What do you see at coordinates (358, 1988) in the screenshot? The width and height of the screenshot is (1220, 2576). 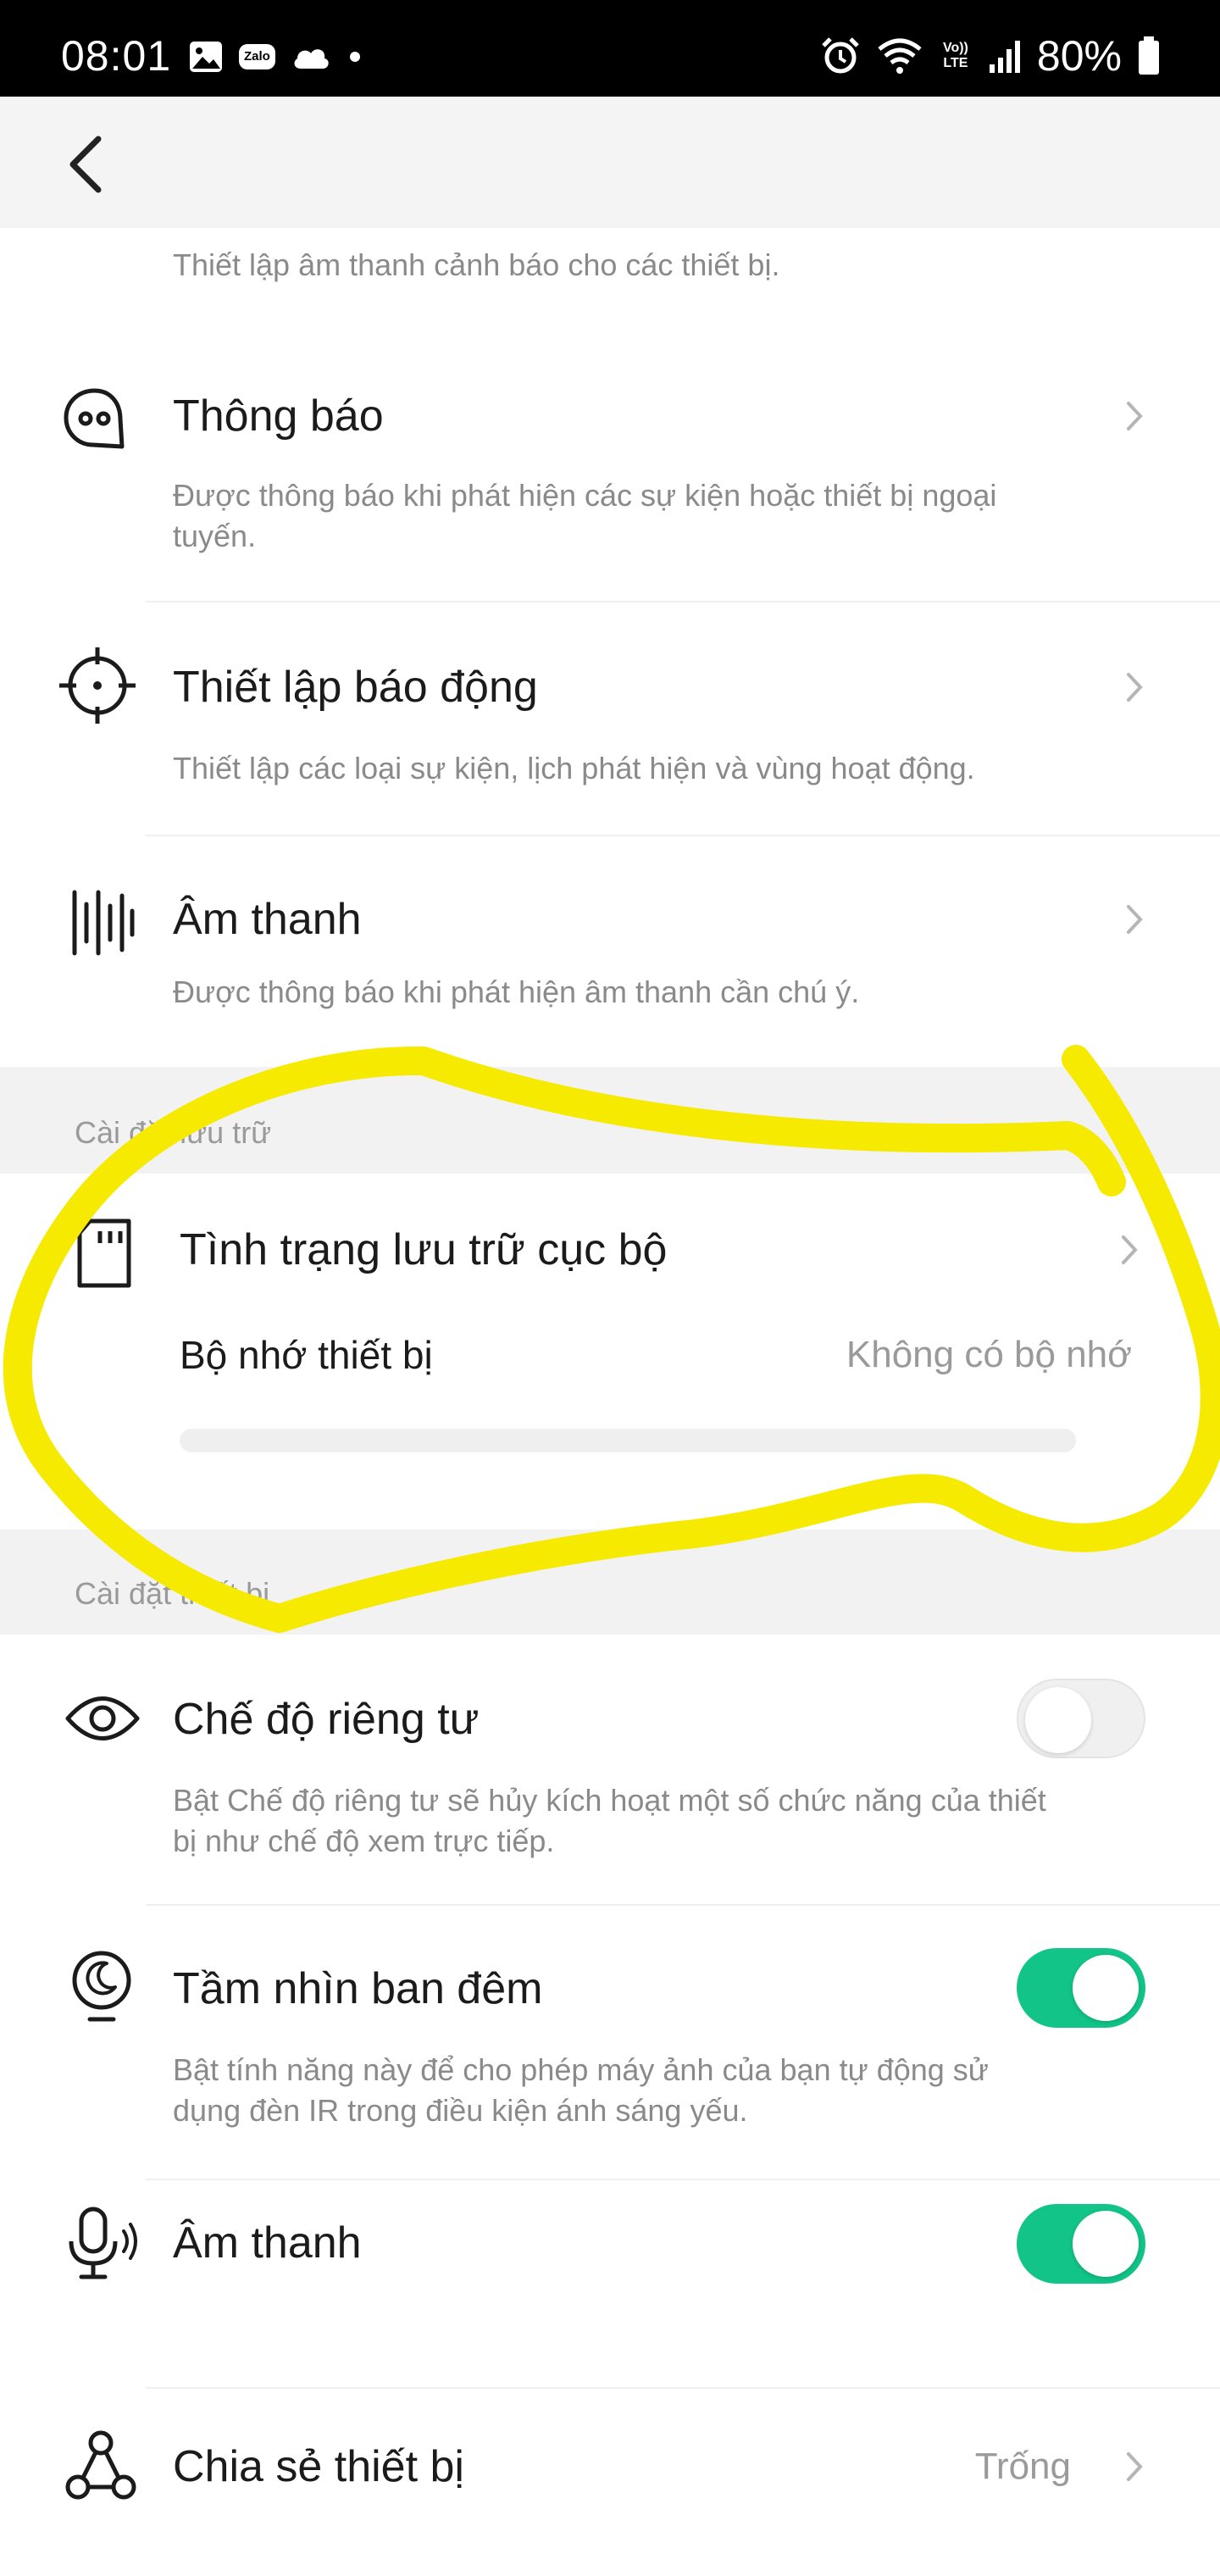 I see `night-vision-title: Tầm nhìn ban đêm` at bounding box center [358, 1988].